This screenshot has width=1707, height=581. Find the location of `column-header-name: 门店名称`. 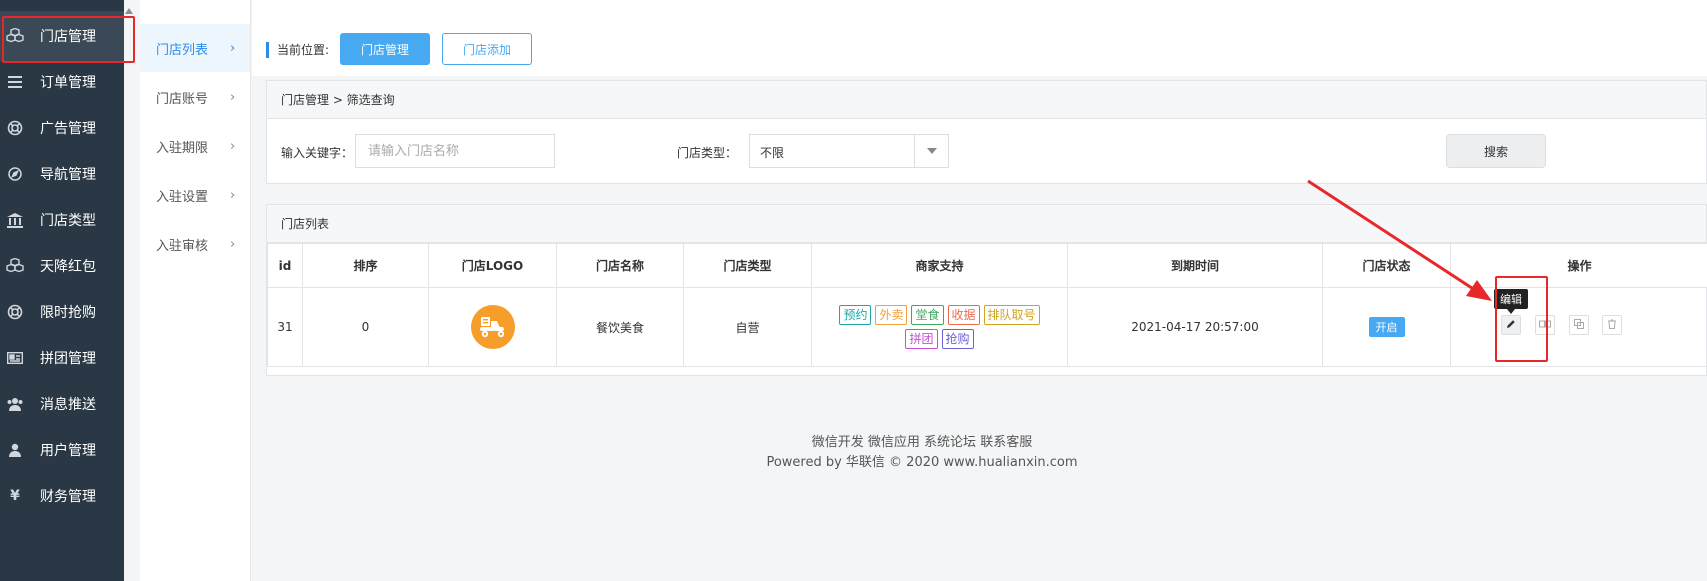

column-header-name: 门店名称 is located at coordinates (620, 265).